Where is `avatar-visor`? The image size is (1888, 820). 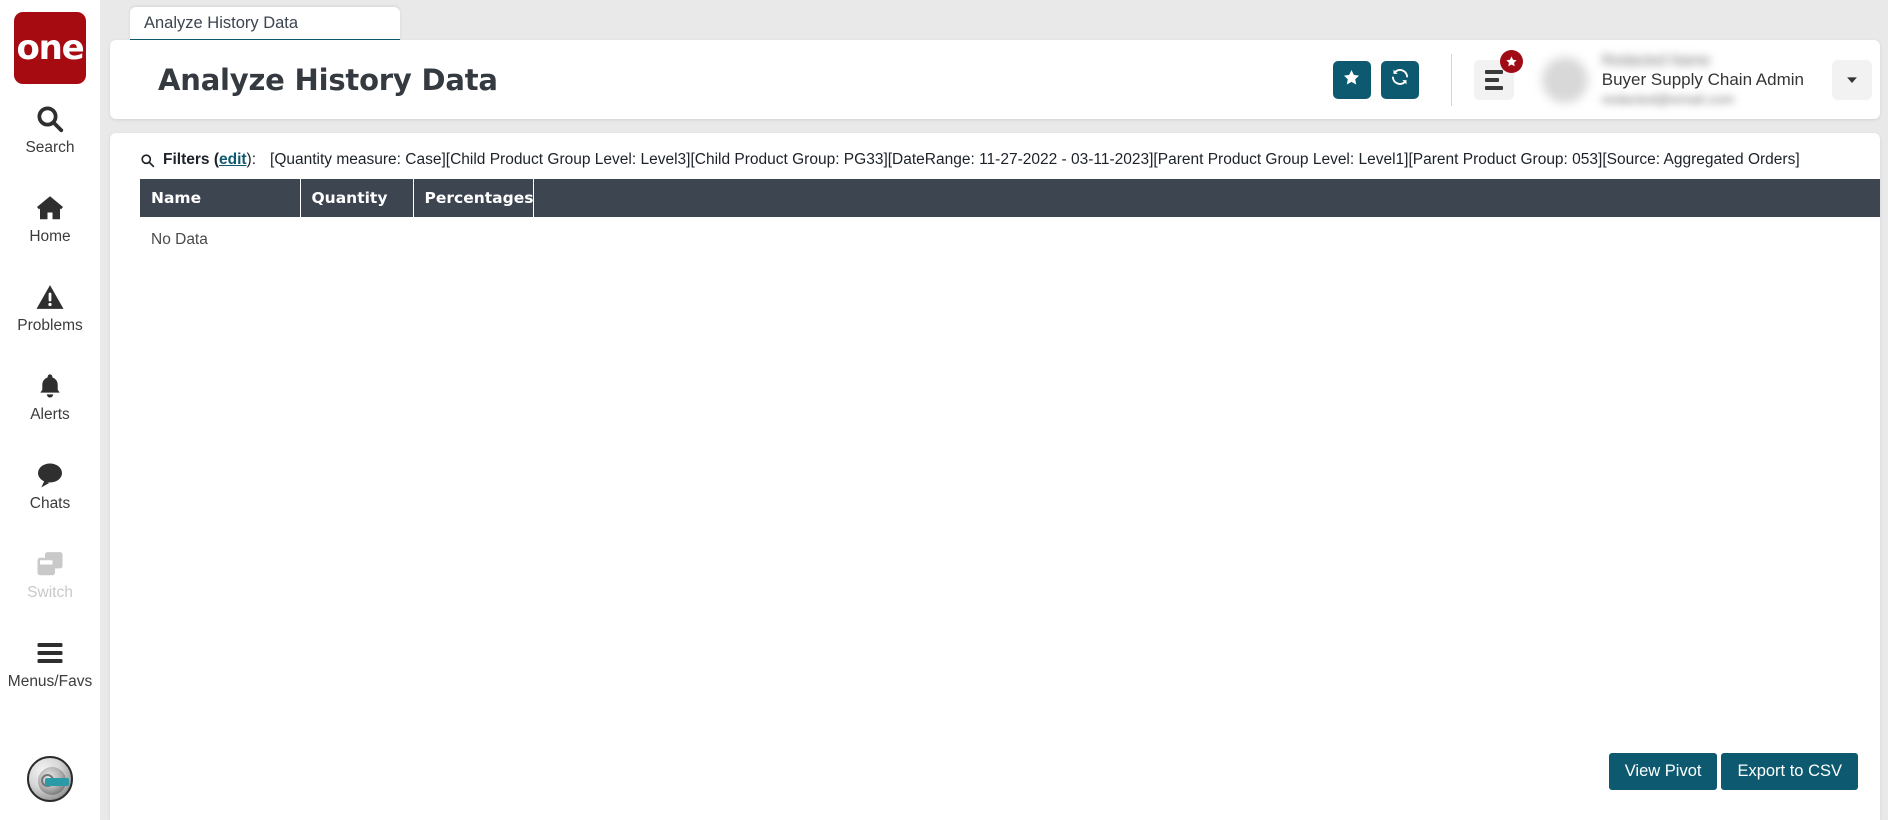
avatar-visor is located at coordinates (57, 782).